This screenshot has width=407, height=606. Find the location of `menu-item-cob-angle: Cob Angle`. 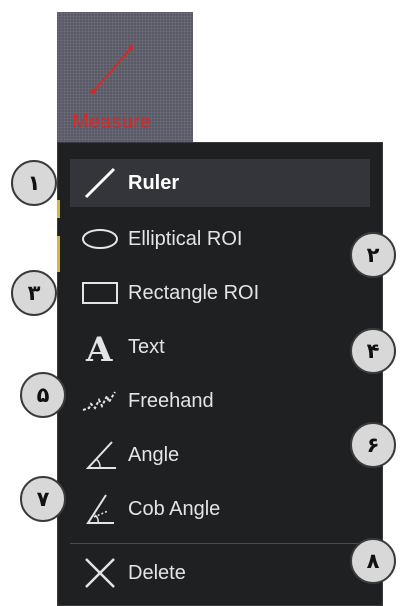

menu-item-cob-angle: Cob Angle is located at coordinates (220, 509).